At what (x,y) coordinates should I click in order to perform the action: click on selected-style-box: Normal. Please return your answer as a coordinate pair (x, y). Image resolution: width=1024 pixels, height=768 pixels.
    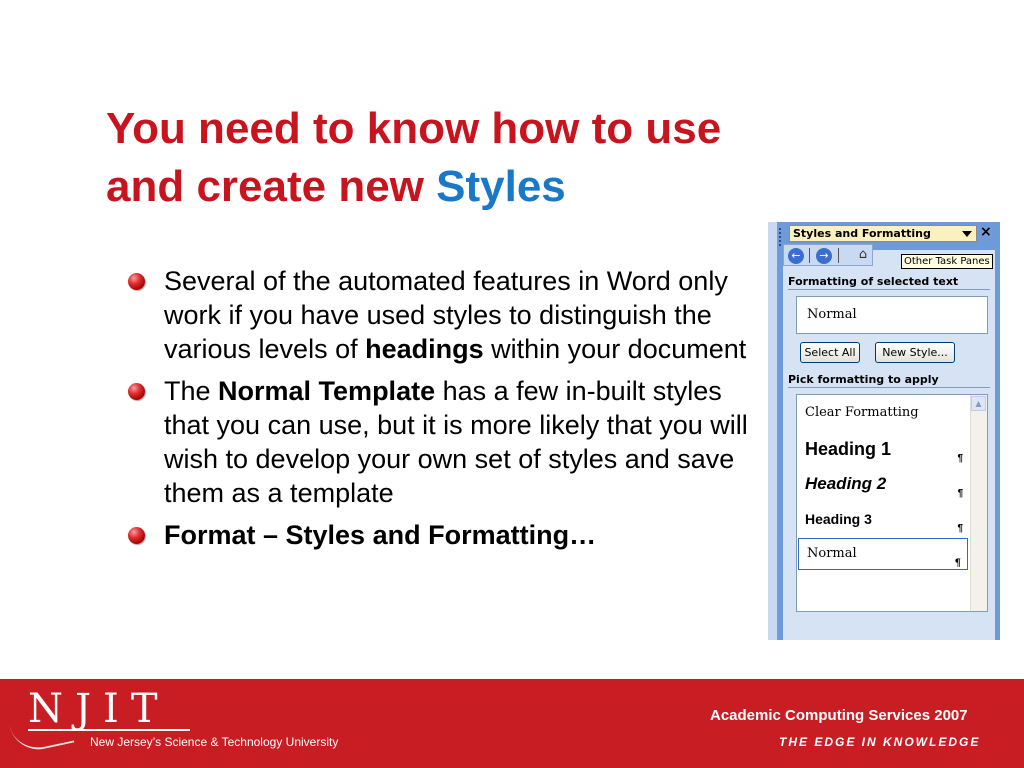
    Looking at the image, I should click on (892, 315).